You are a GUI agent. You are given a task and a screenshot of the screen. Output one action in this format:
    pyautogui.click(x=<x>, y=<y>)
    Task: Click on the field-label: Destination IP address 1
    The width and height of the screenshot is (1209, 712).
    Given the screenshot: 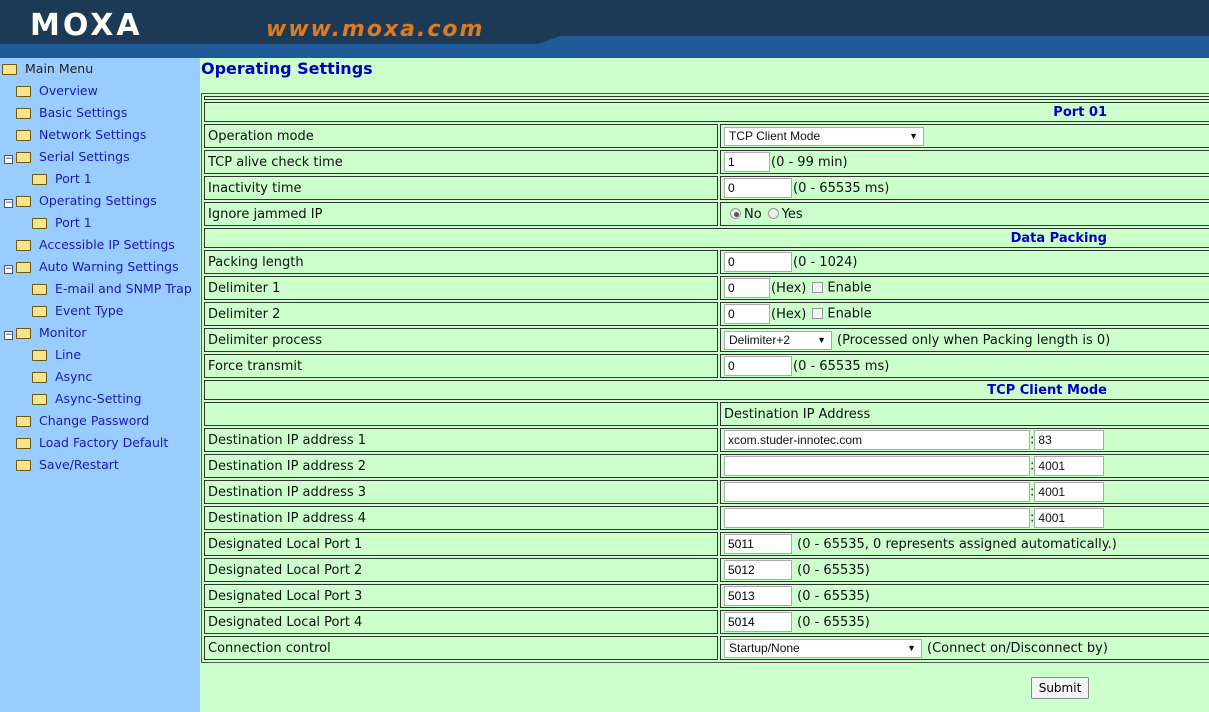 What is the action you would take?
    pyautogui.click(x=461, y=440)
    